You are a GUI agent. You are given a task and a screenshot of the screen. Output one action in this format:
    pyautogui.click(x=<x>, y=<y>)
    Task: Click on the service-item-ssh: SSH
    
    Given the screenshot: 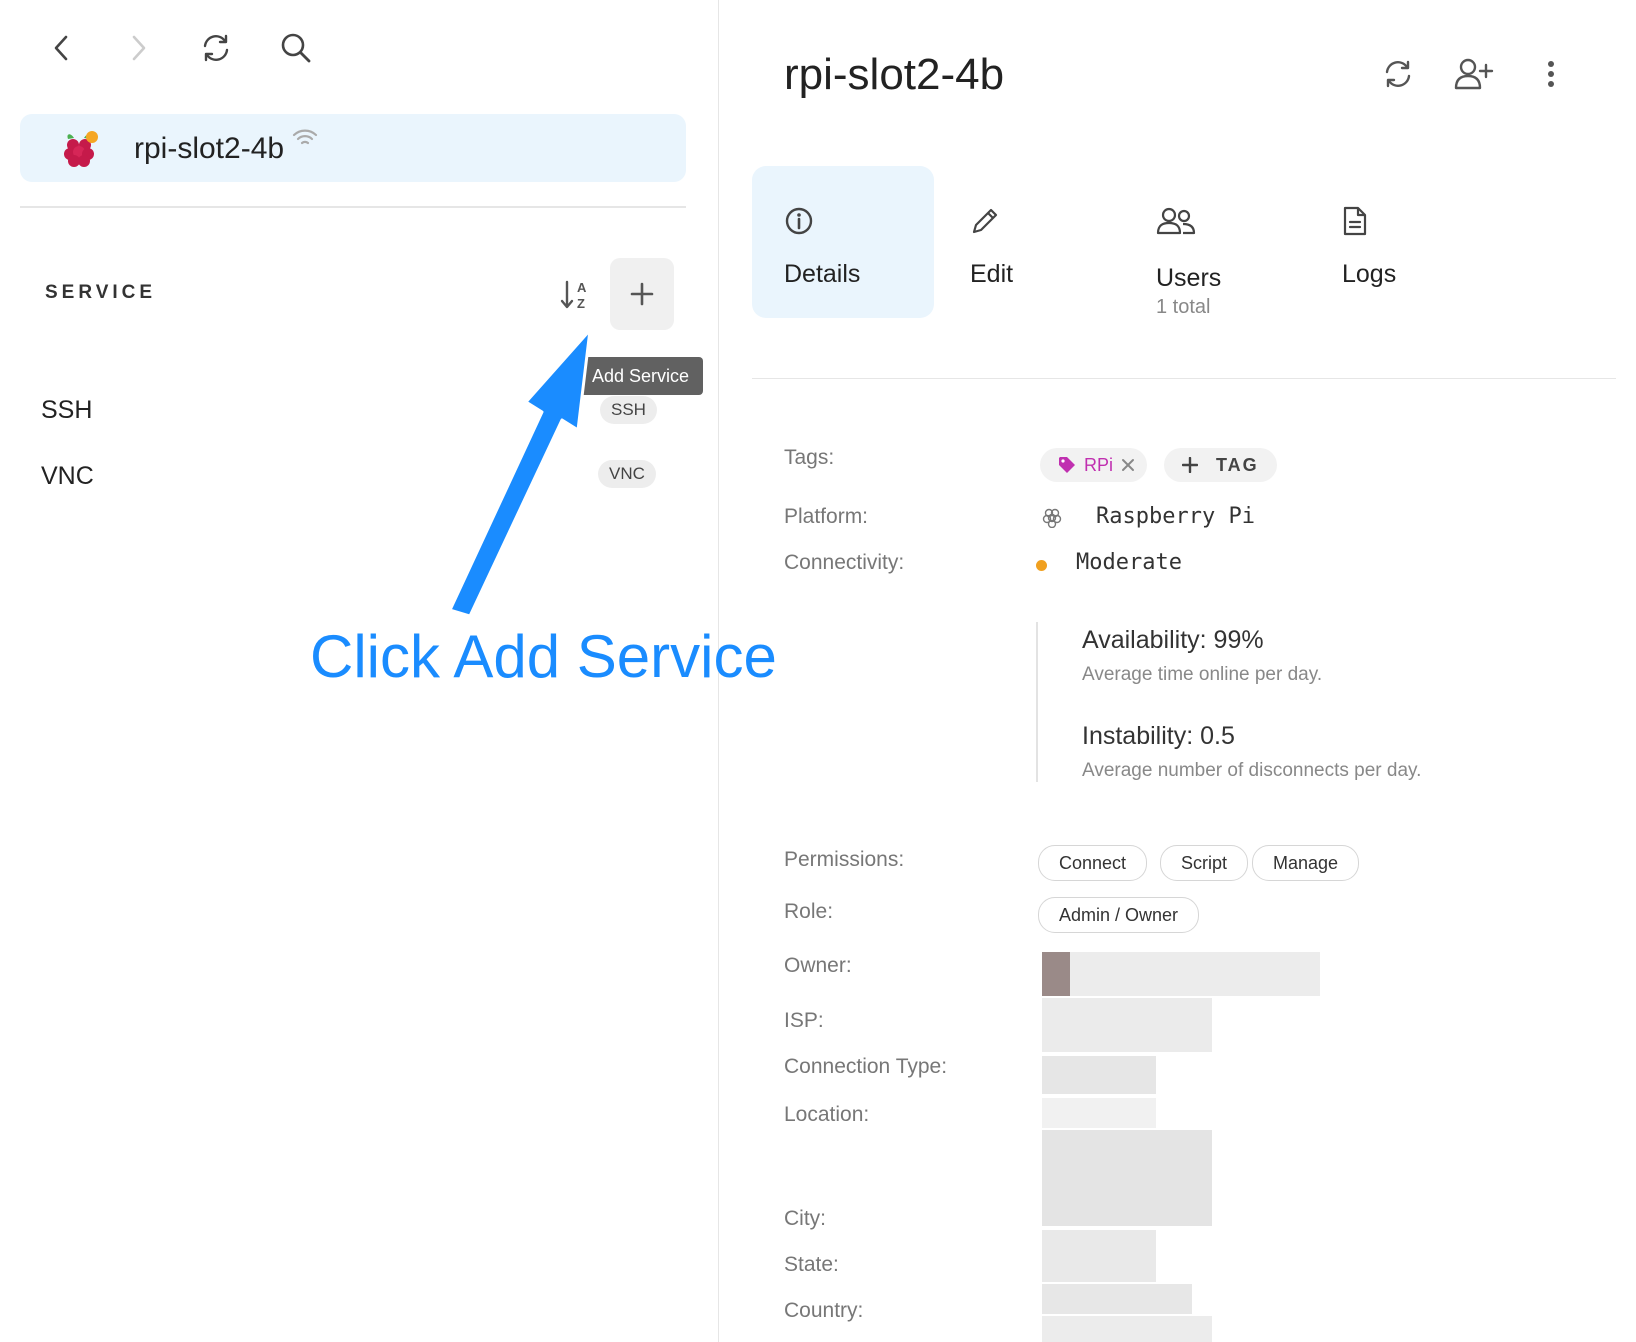 What is the action you would take?
    pyautogui.click(x=66, y=410)
    